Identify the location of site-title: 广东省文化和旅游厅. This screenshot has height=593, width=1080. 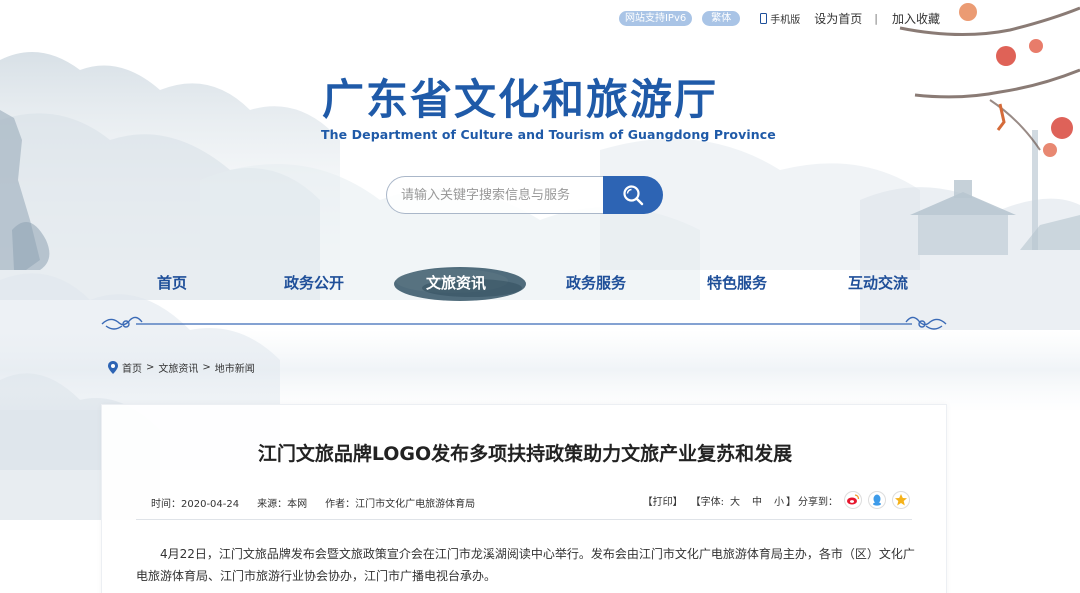
(520, 99).